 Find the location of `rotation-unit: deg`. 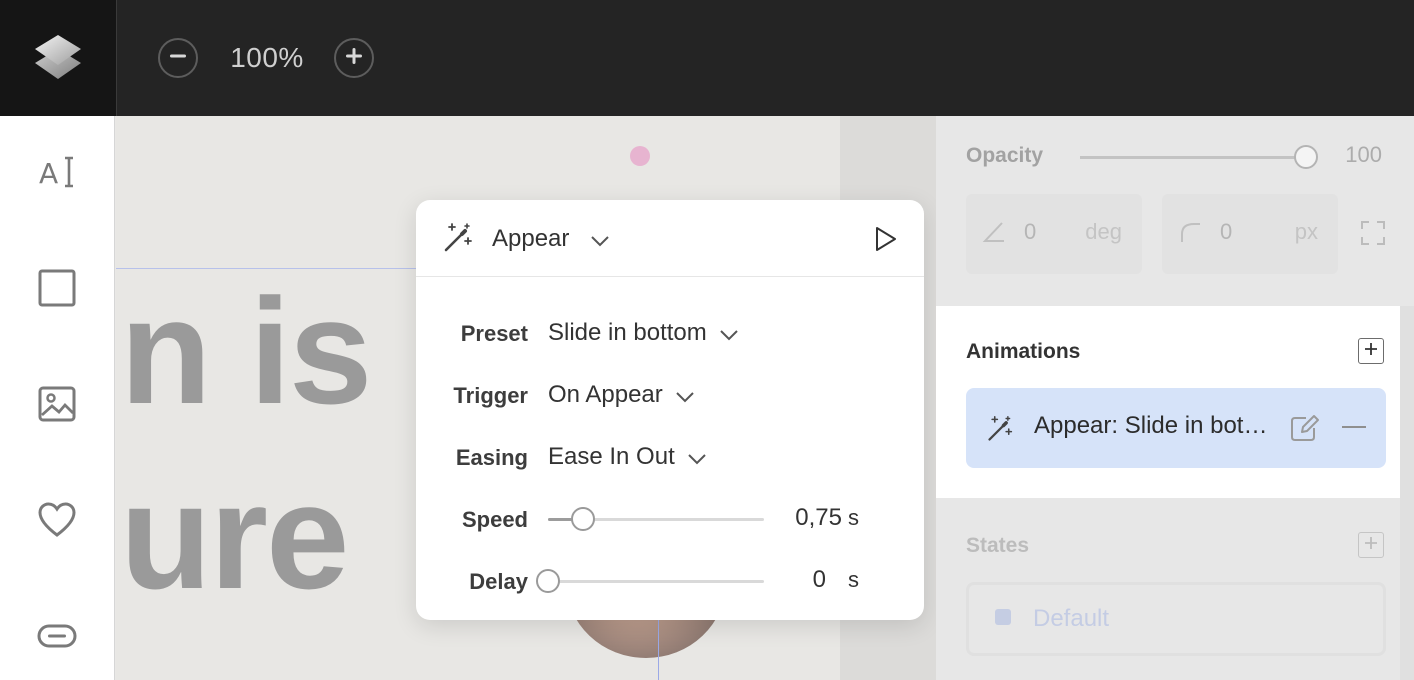

rotation-unit: deg is located at coordinates (1103, 231).